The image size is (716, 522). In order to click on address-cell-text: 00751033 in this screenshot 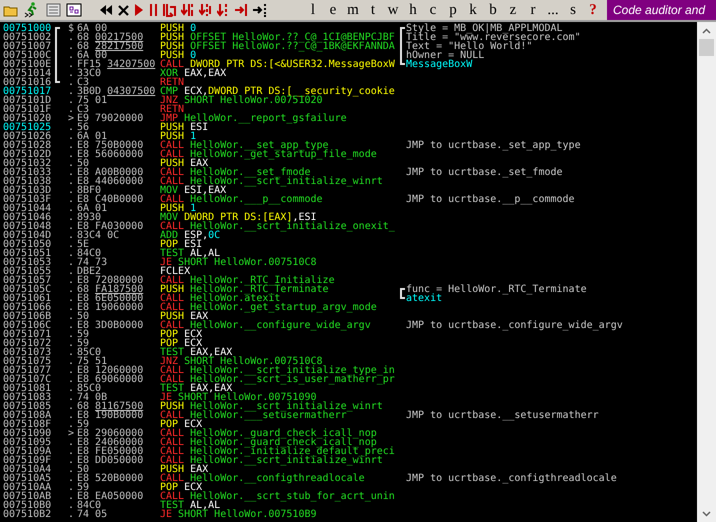, I will do `click(27, 172)`.